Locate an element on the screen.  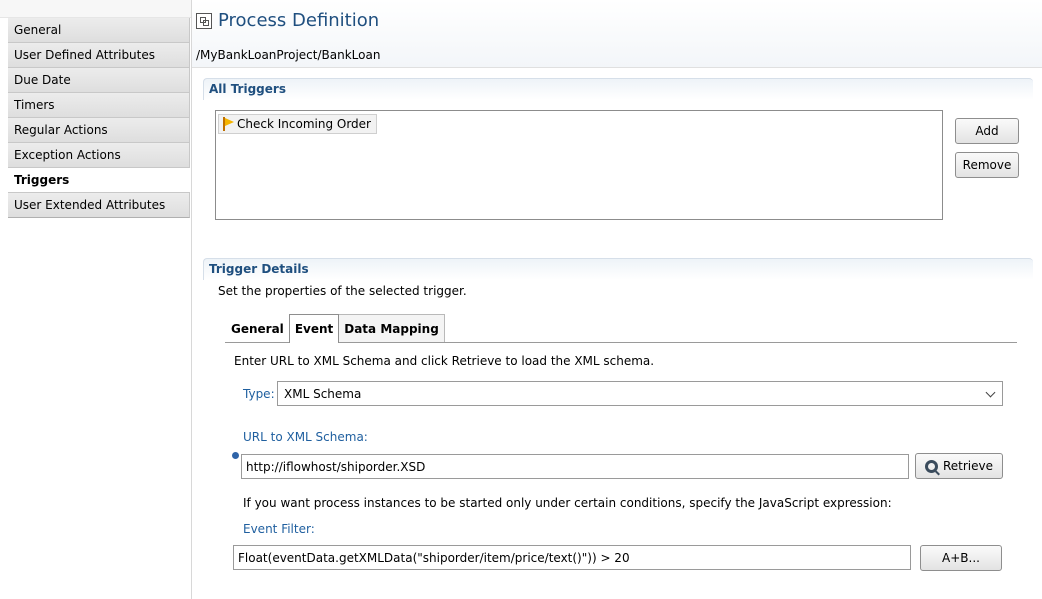
page-title-row: Process Definition is located at coordinates (287, 20).